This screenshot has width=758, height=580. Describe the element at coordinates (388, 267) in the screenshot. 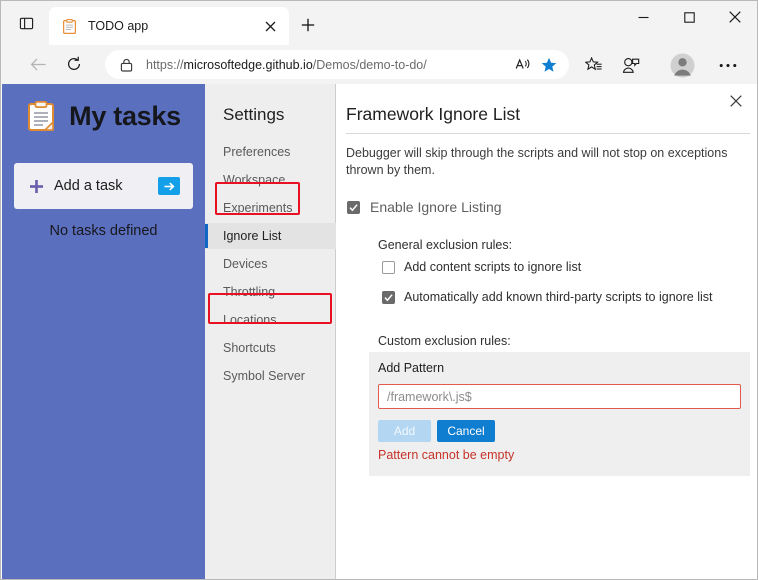

I see `checkbox-unchecked-icon` at that location.